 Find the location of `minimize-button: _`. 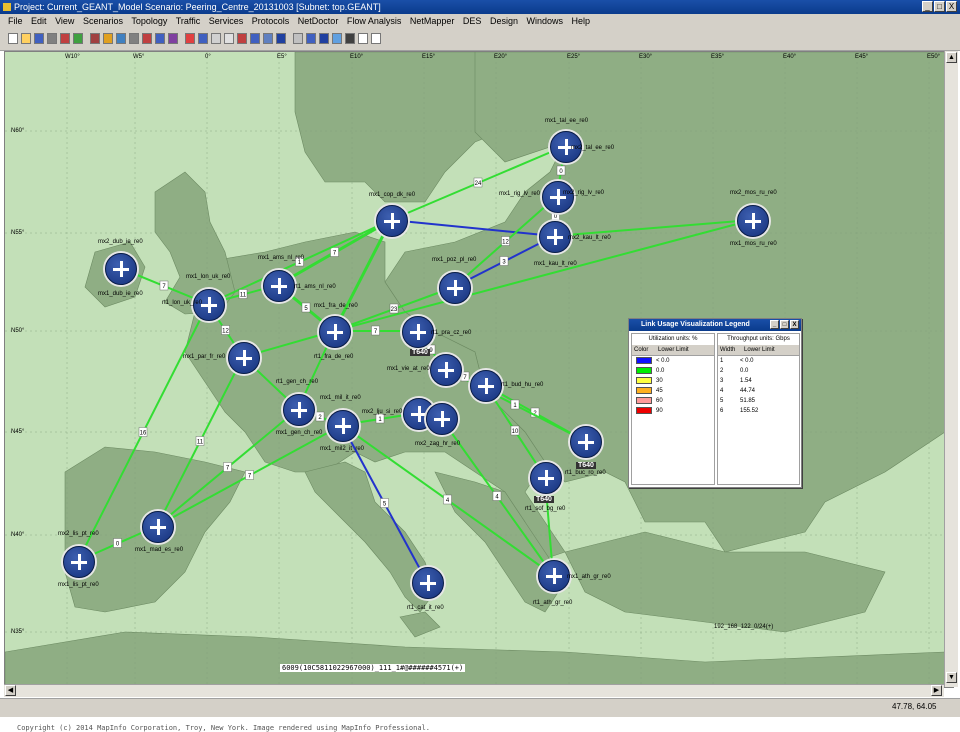

minimize-button: _ is located at coordinates (927, 6).